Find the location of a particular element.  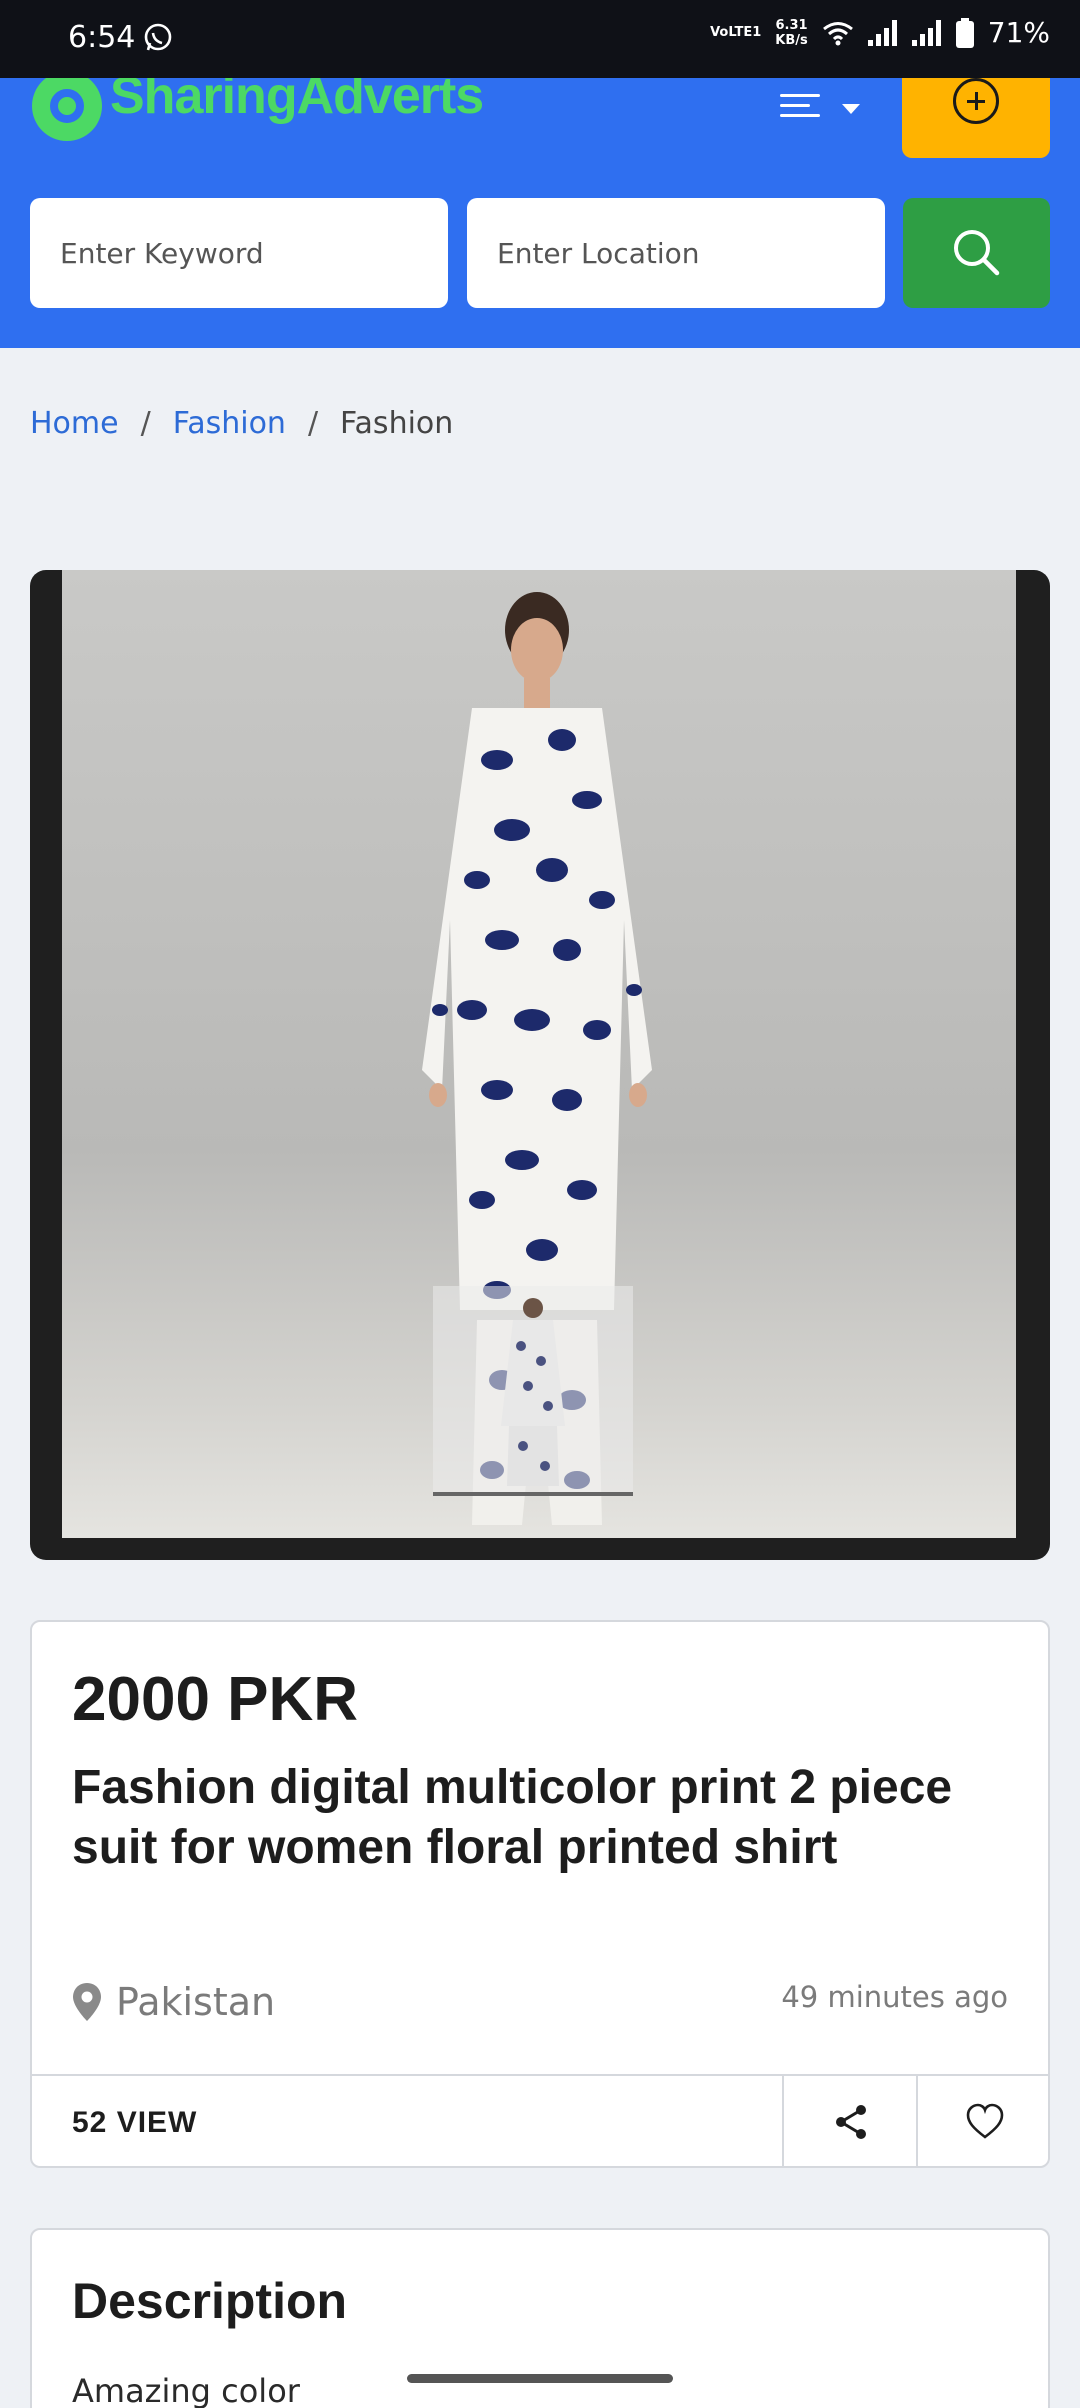

plus-circle-icon is located at coordinates (976, 101).